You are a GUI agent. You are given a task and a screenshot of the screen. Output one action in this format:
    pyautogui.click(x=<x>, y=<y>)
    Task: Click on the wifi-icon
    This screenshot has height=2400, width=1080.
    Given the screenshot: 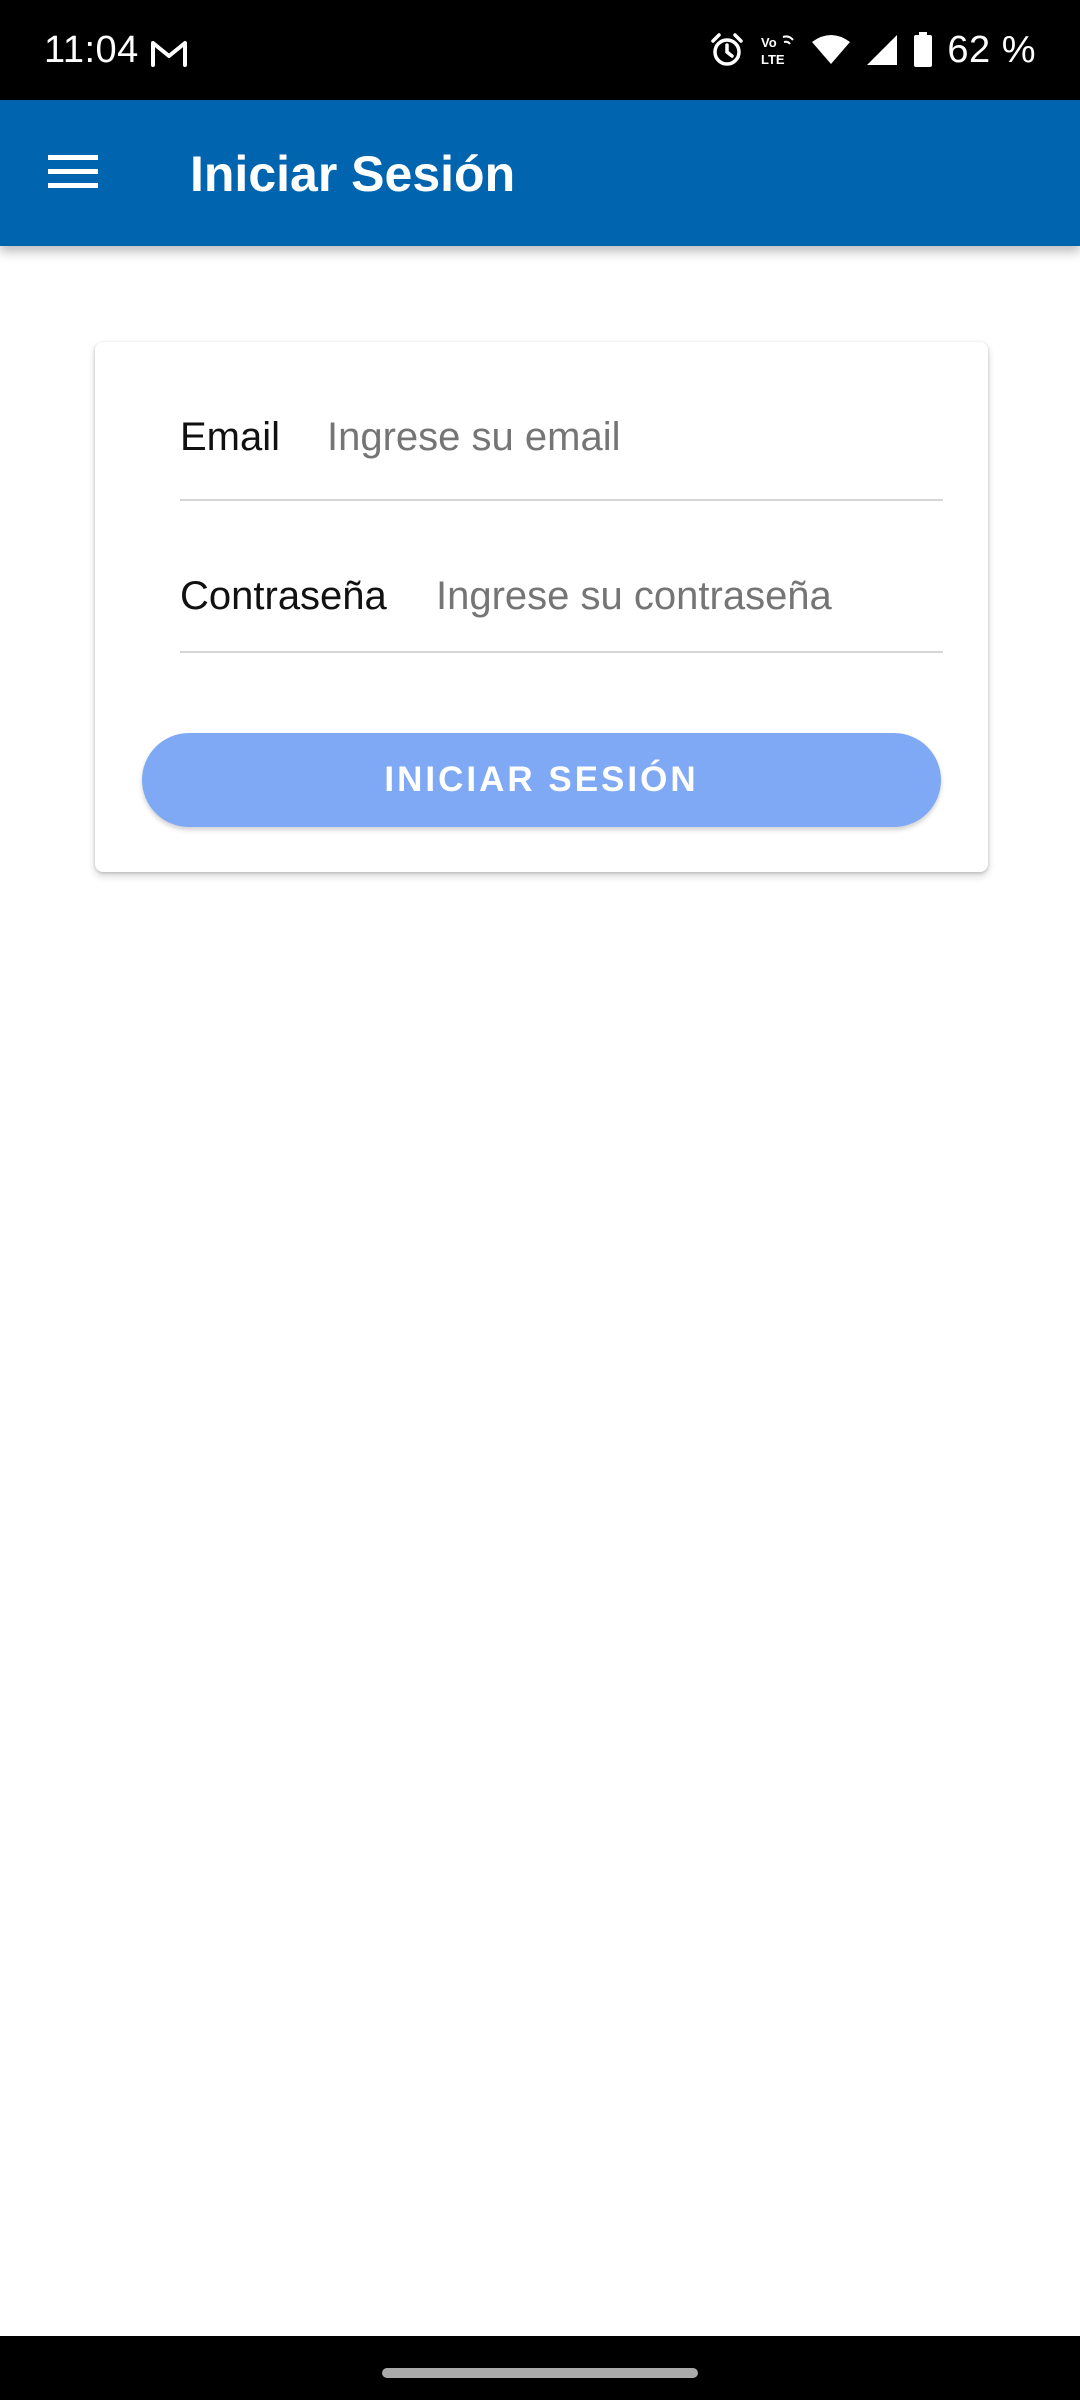 What is the action you would take?
    pyautogui.click(x=831, y=50)
    